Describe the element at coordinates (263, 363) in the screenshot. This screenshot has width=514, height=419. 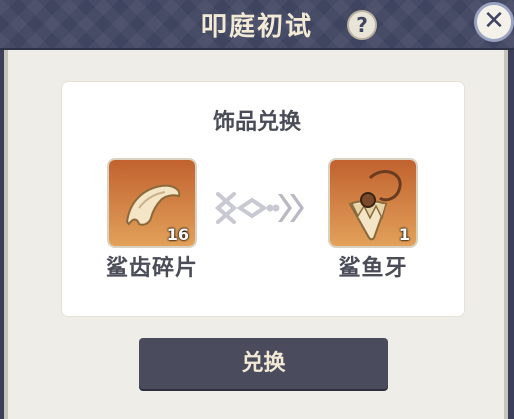
I see `exchange-button: 兑换` at that location.